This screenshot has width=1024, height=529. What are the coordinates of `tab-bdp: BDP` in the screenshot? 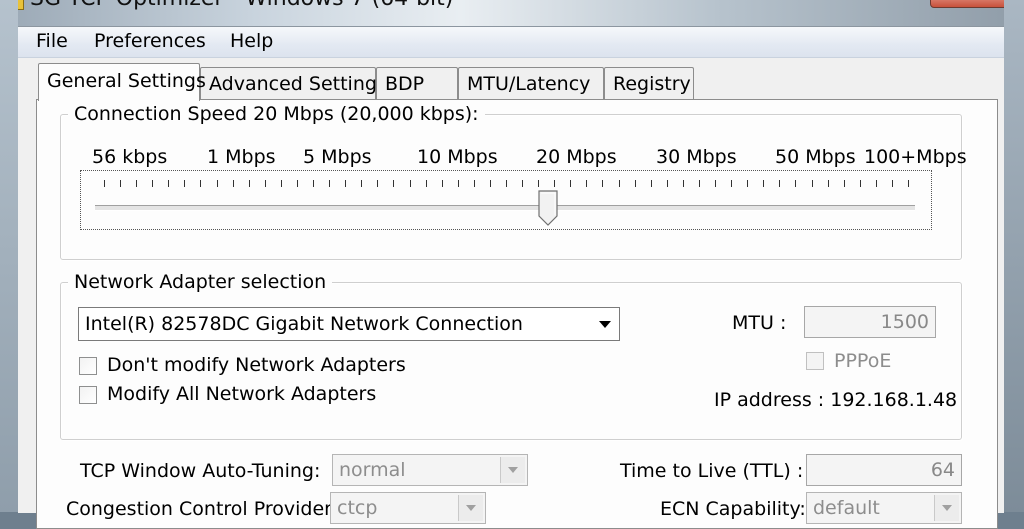 It's located at (417, 83).